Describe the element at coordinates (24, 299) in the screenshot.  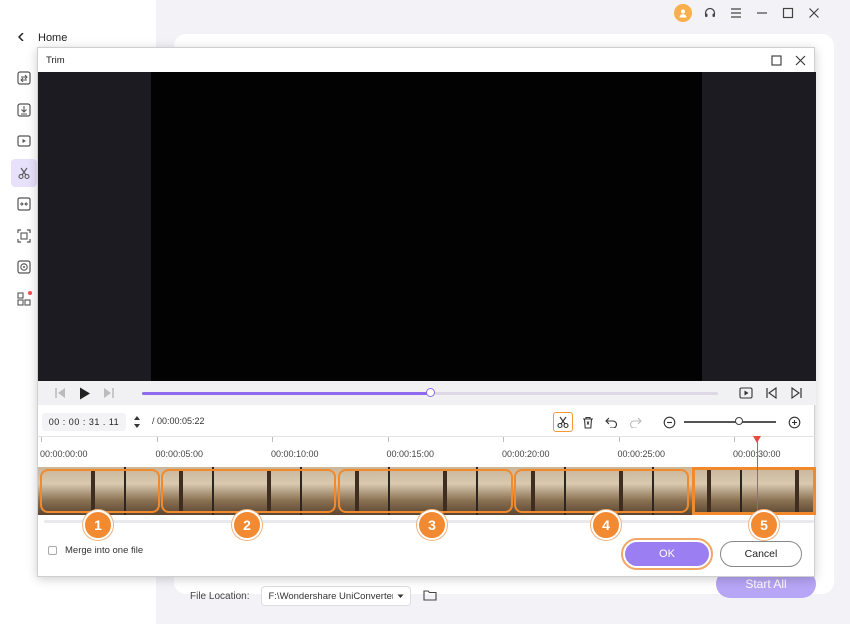
I see `toolbox-icon` at that location.